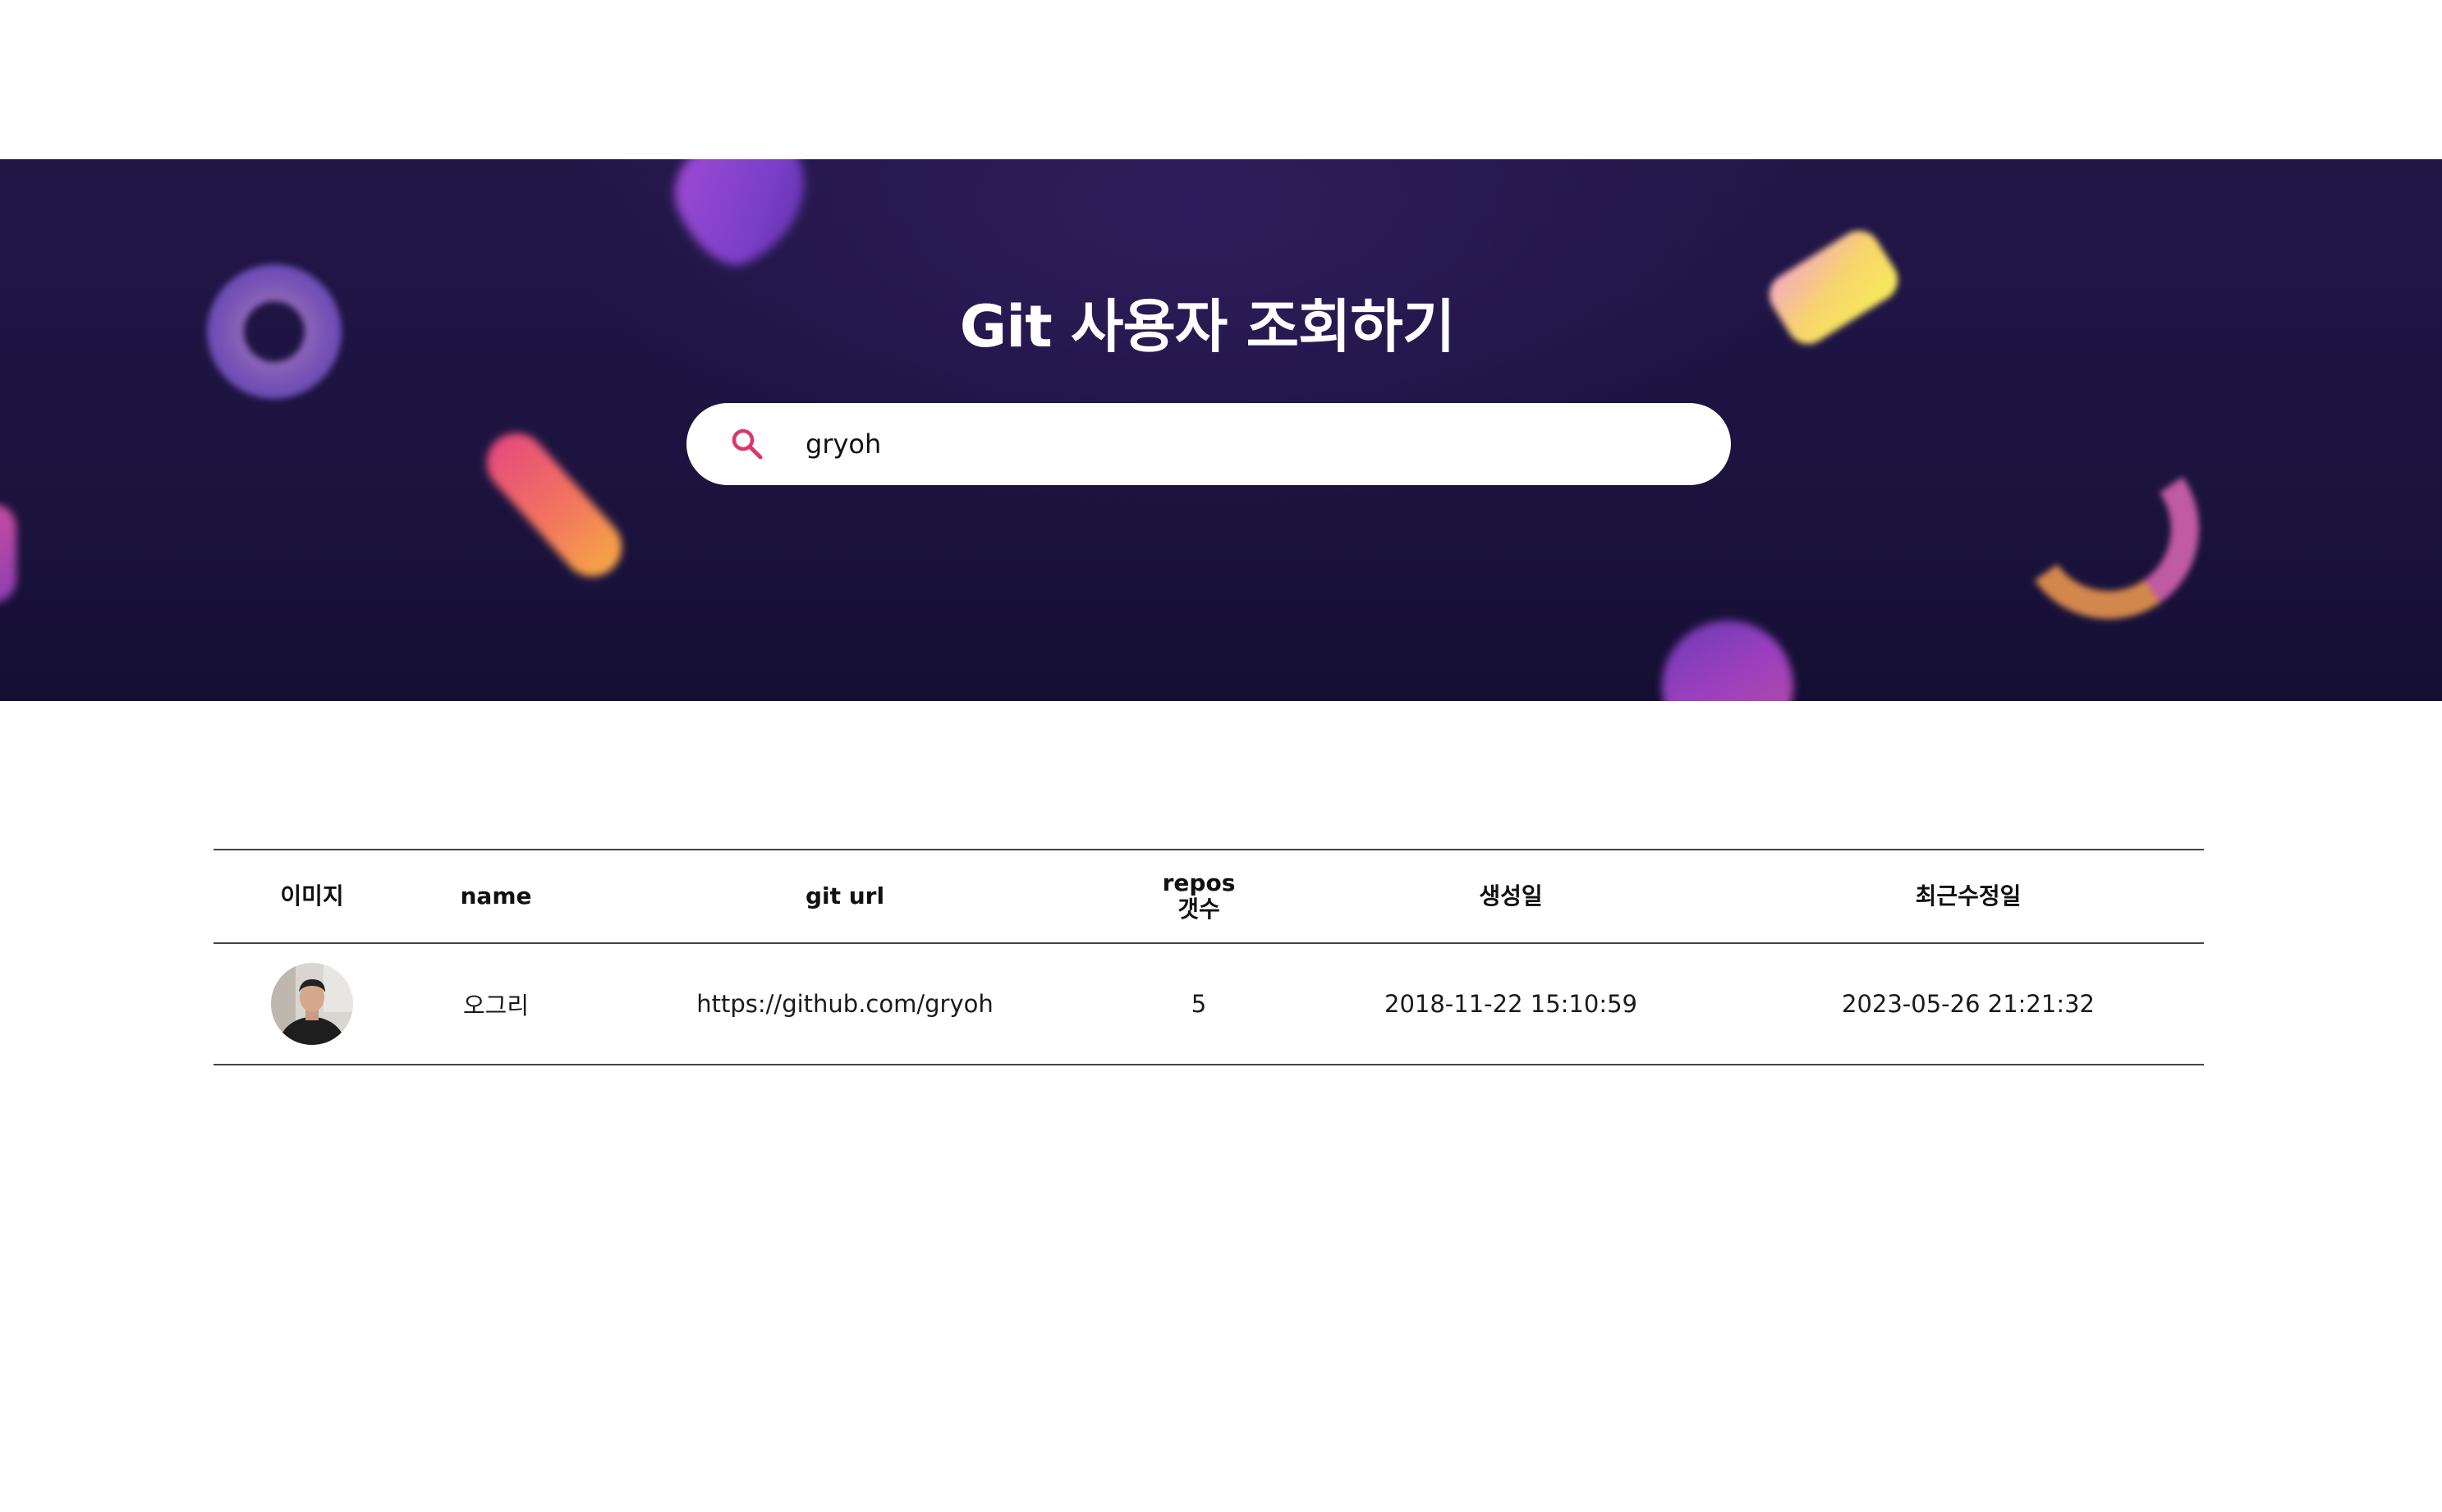  What do you see at coordinates (1199, 1004) in the screenshot?
I see `cell-repos-count: 5` at bounding box center [1199, 1004].